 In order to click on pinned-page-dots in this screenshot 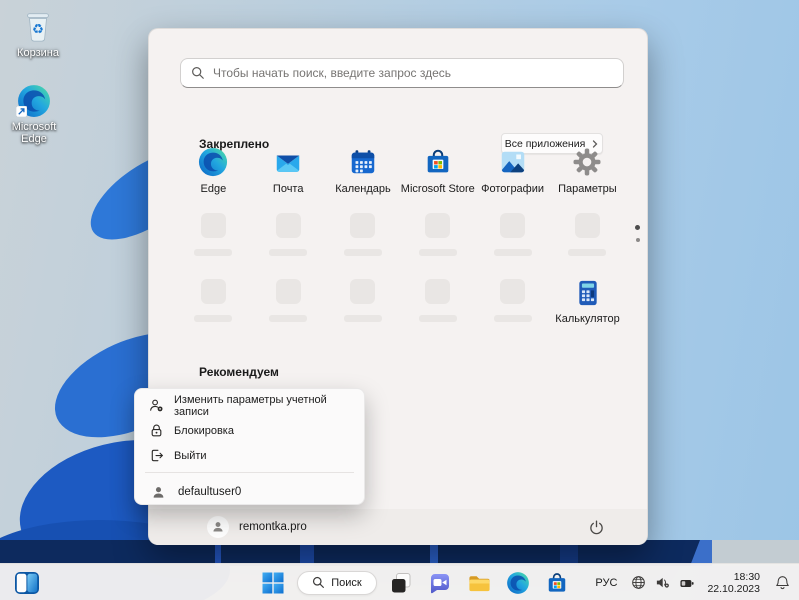, I will do `click(637, 233)`.